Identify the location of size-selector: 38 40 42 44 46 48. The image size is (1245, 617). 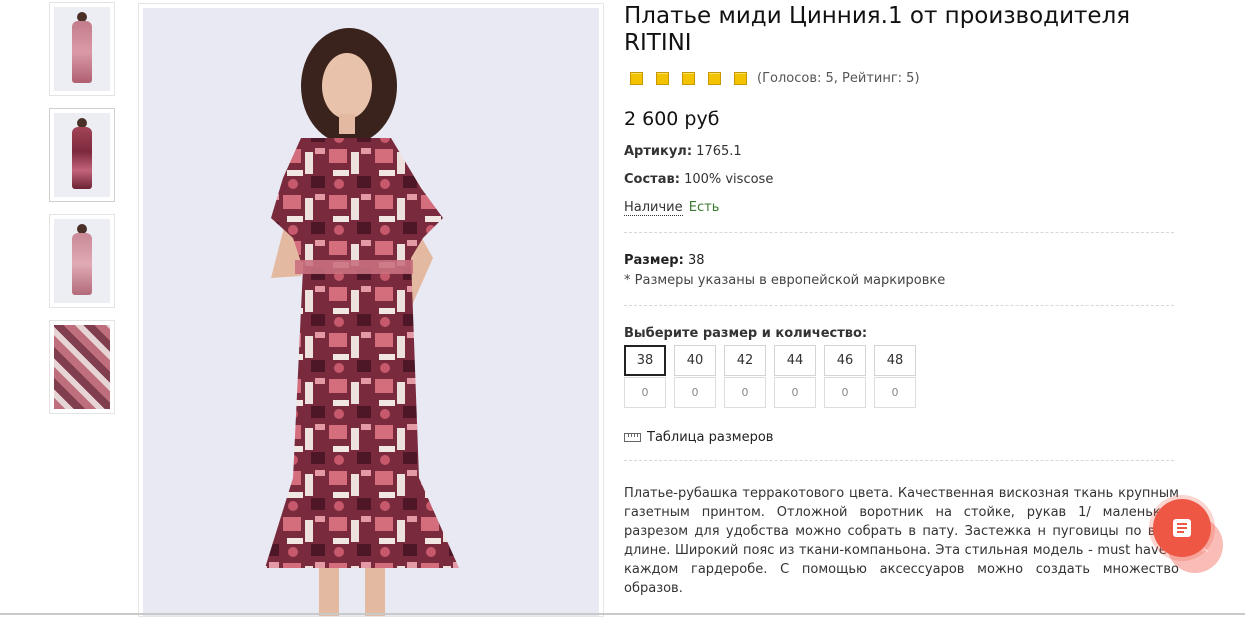
(901, 360).